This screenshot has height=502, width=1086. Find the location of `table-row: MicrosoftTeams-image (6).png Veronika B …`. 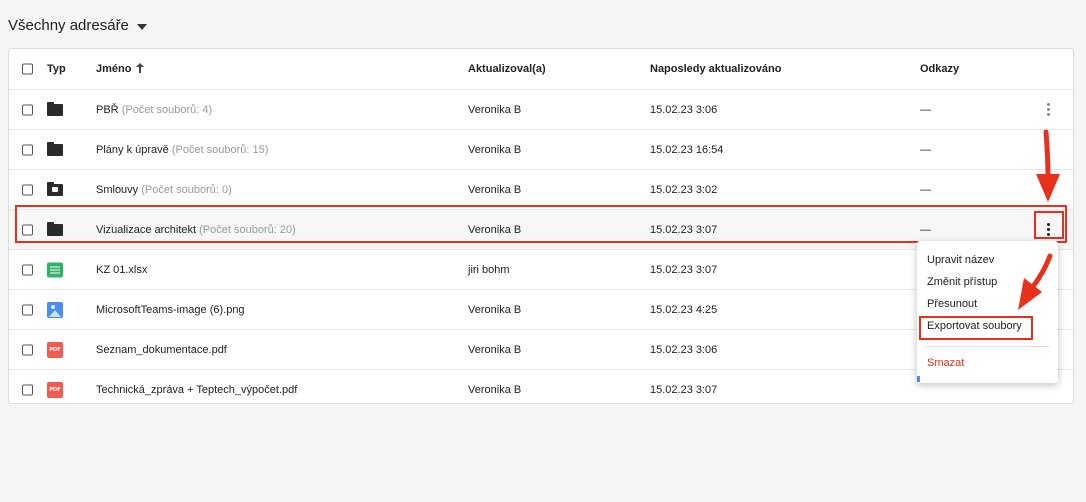

table-row: MicrosoftTeams-image (6).png Veronika B … is located at coordinates (541, 309).